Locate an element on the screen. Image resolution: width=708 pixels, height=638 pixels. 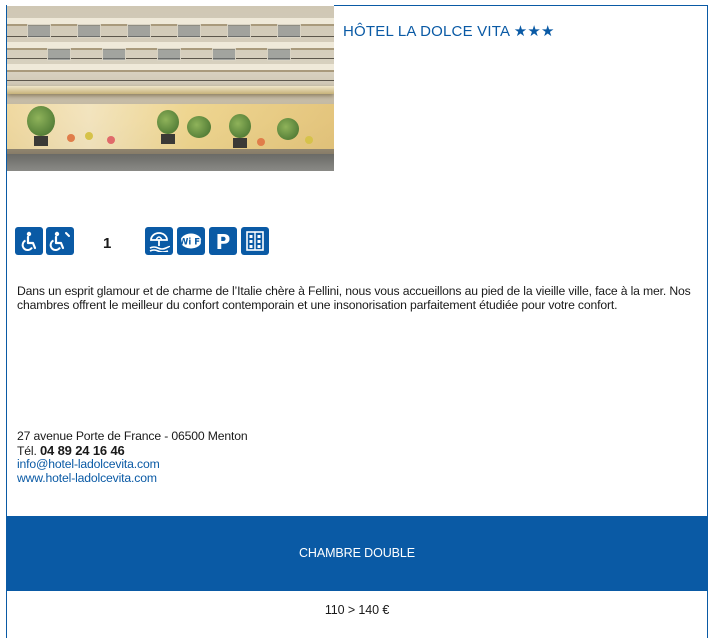
beach-umbrella-icon is located at coordinates (159, 241).